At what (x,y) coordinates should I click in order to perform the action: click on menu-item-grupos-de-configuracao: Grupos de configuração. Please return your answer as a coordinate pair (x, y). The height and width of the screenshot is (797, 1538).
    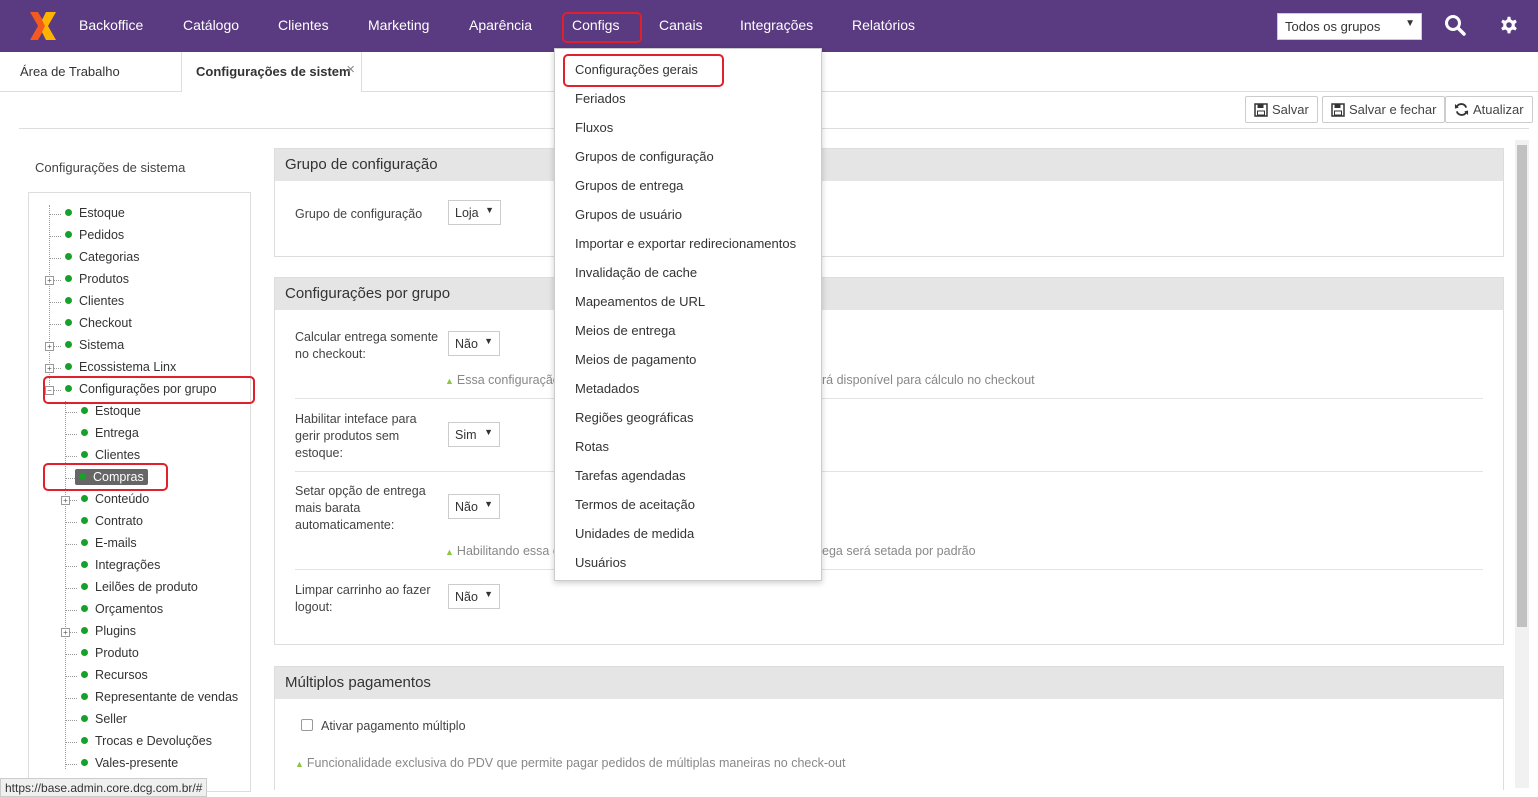
    Looking at the image, I should click on (644, 156).